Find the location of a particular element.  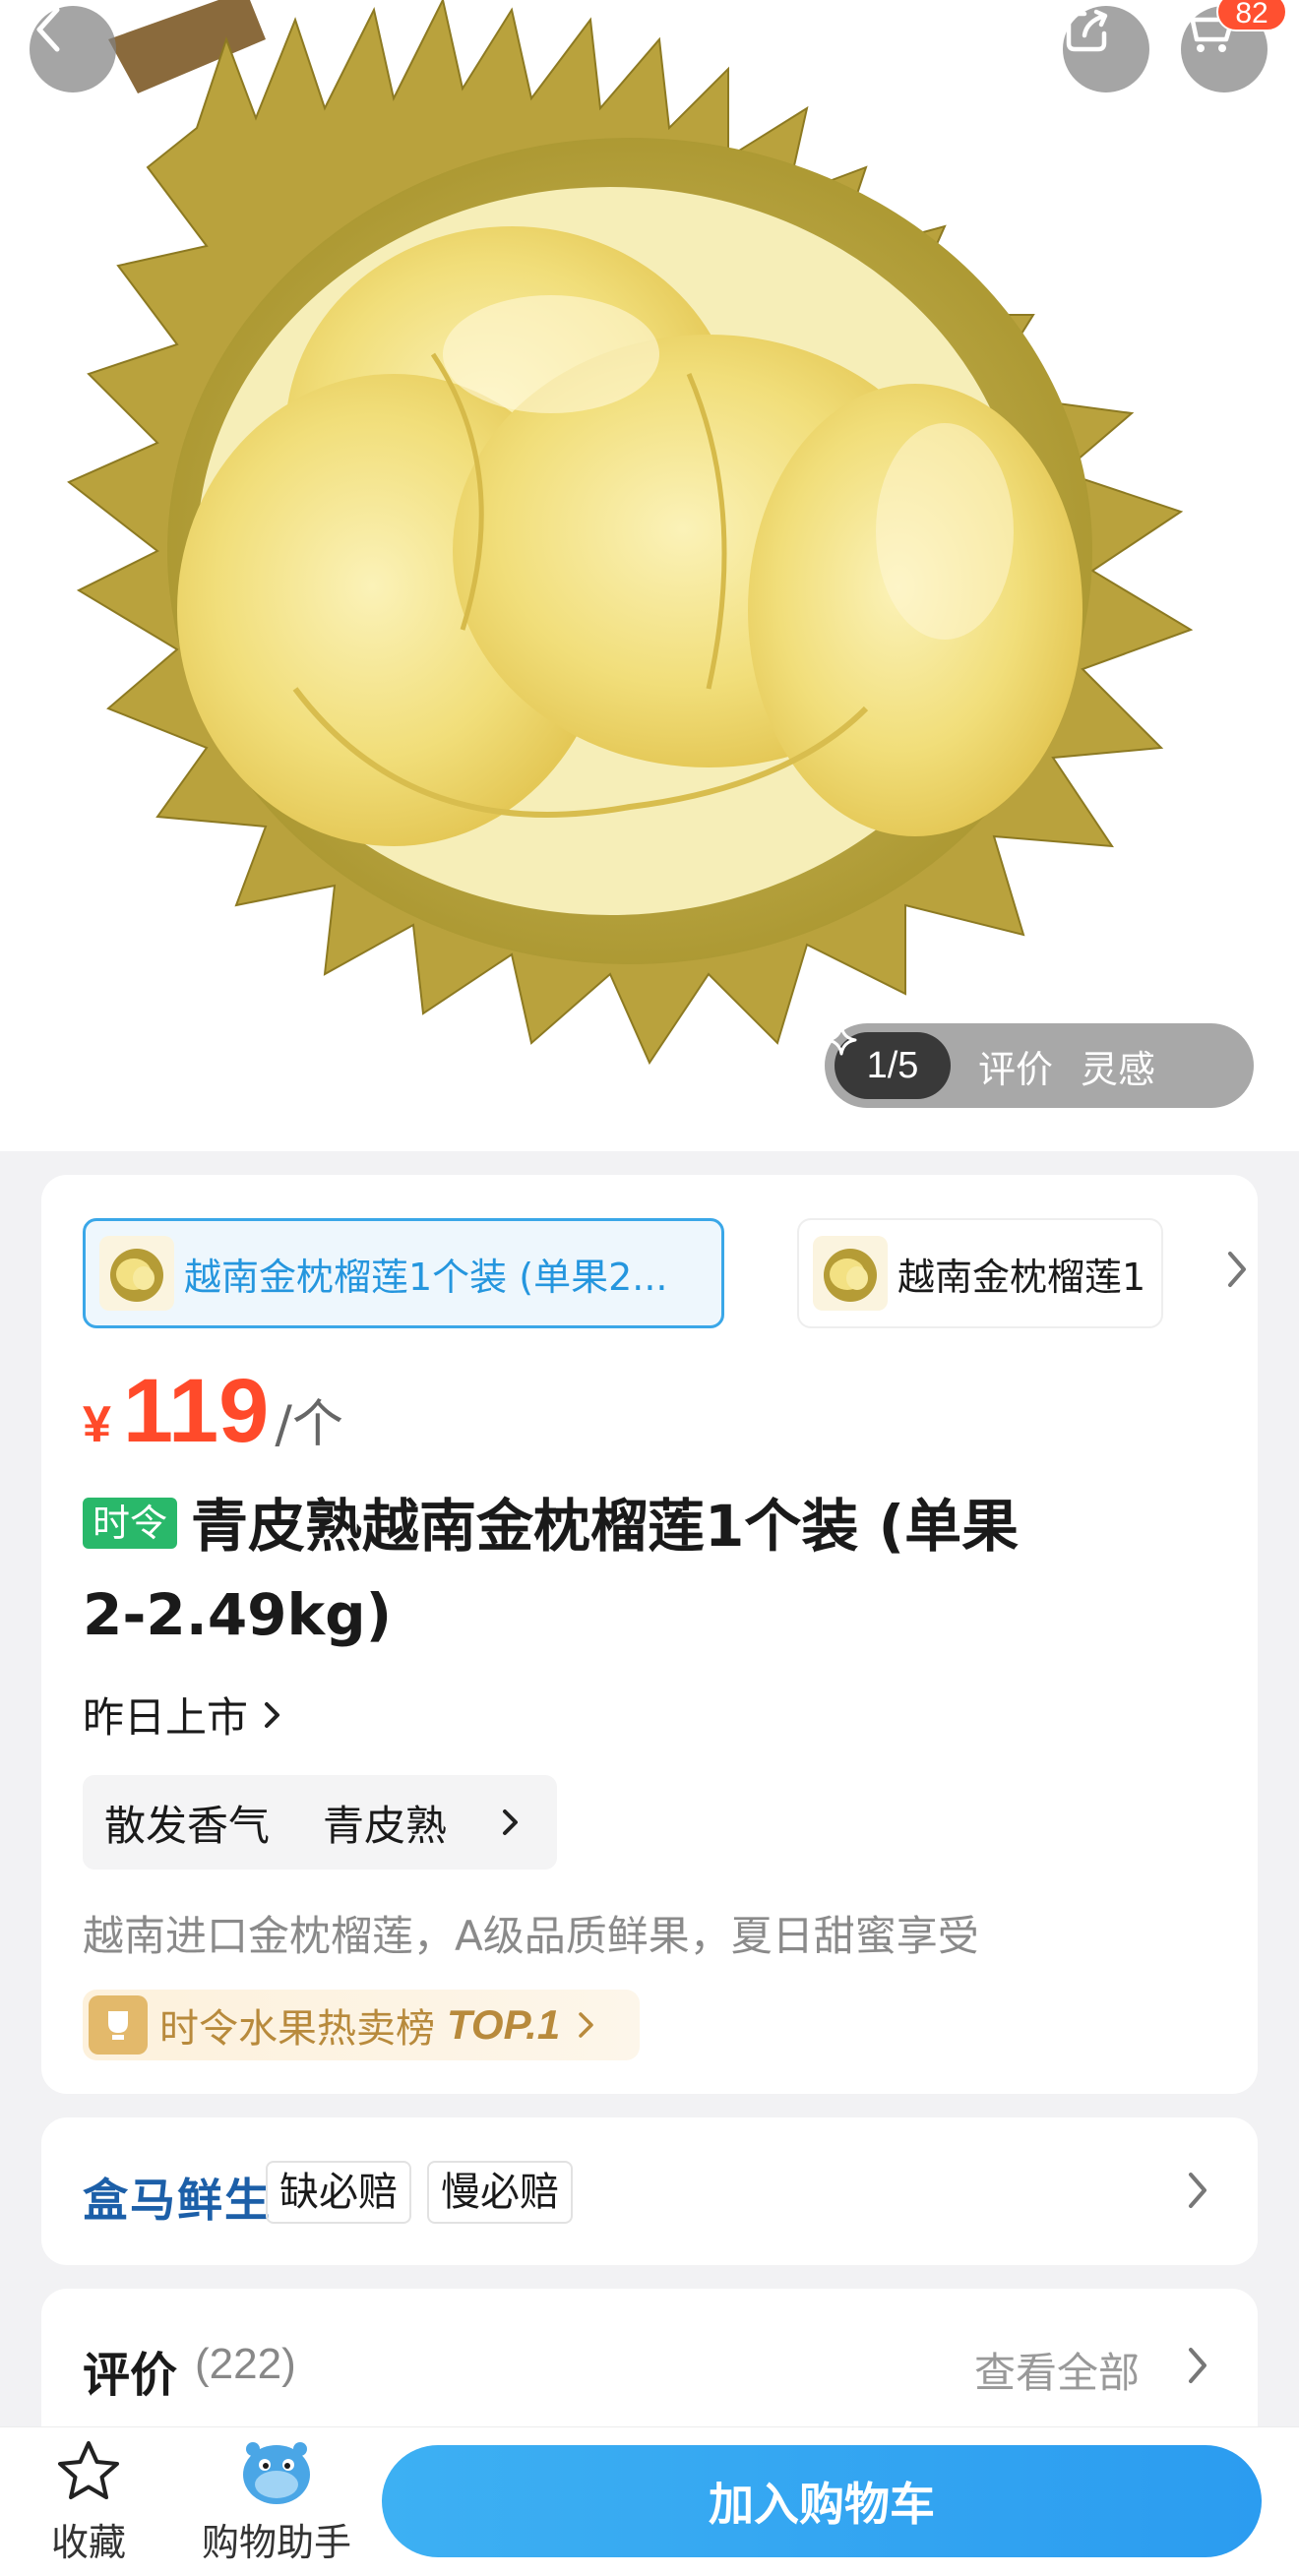

favorite-label: 收藏 is located at coordinates (88, 2542).